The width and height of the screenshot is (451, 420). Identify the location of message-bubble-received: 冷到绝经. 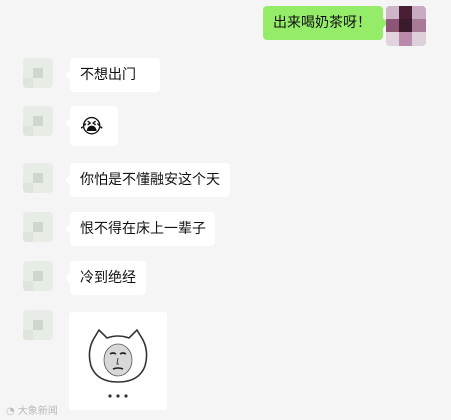
(105, 278).